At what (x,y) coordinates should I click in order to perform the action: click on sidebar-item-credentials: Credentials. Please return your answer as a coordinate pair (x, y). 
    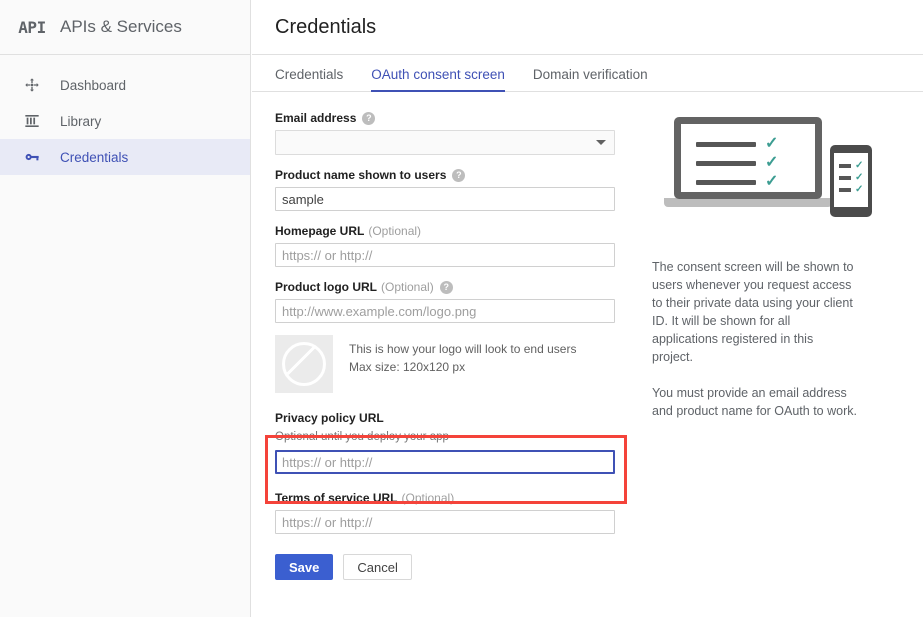
    Looking at the image, I should click on (125, 157).